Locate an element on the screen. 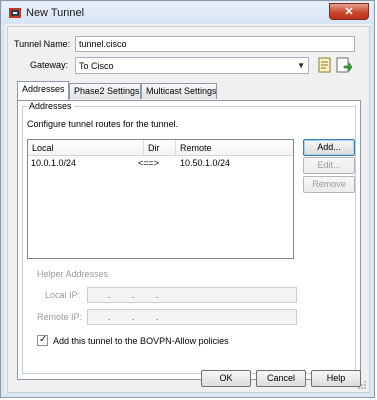 The width and height of the screenshot is (377, 400). gateway-selected-value: To Cisco is located at coordinates (96, 66).